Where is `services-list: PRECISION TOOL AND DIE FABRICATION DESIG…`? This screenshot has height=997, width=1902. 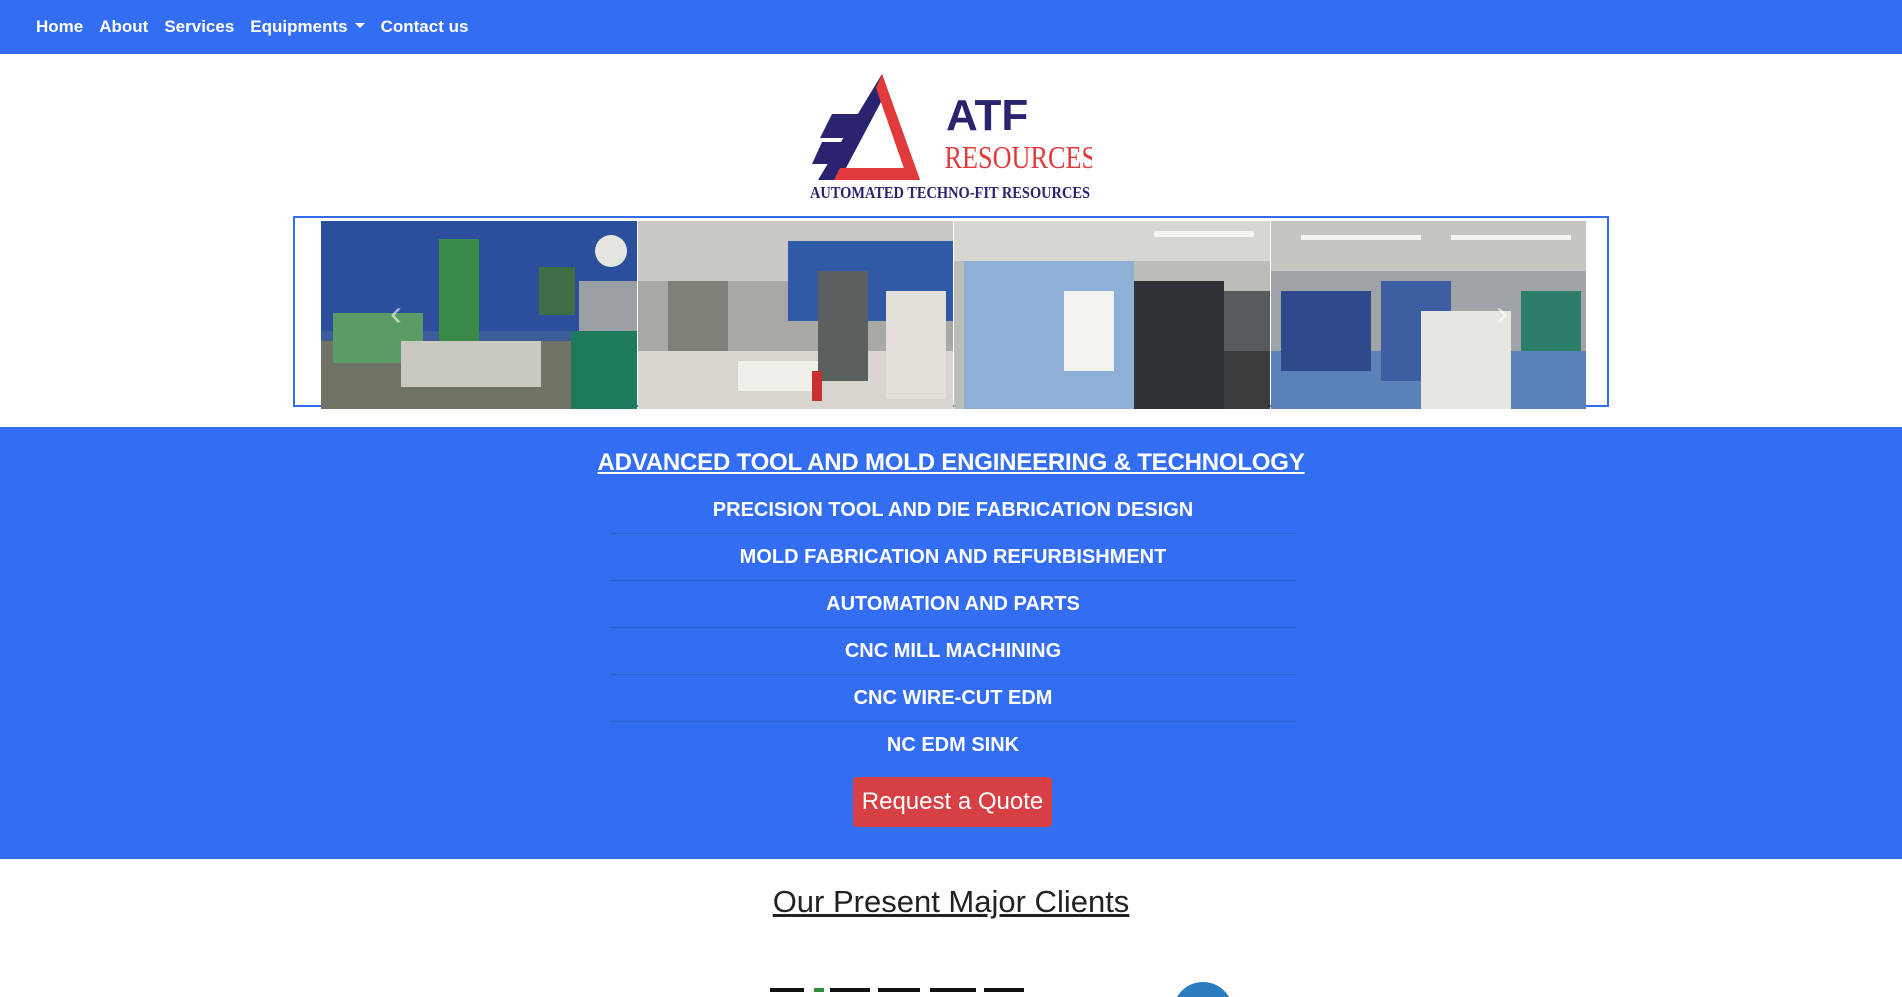
services-list: PRECISION TOOL AND DIE FABRICATION DESIG… is located at coordinates (953, 627).